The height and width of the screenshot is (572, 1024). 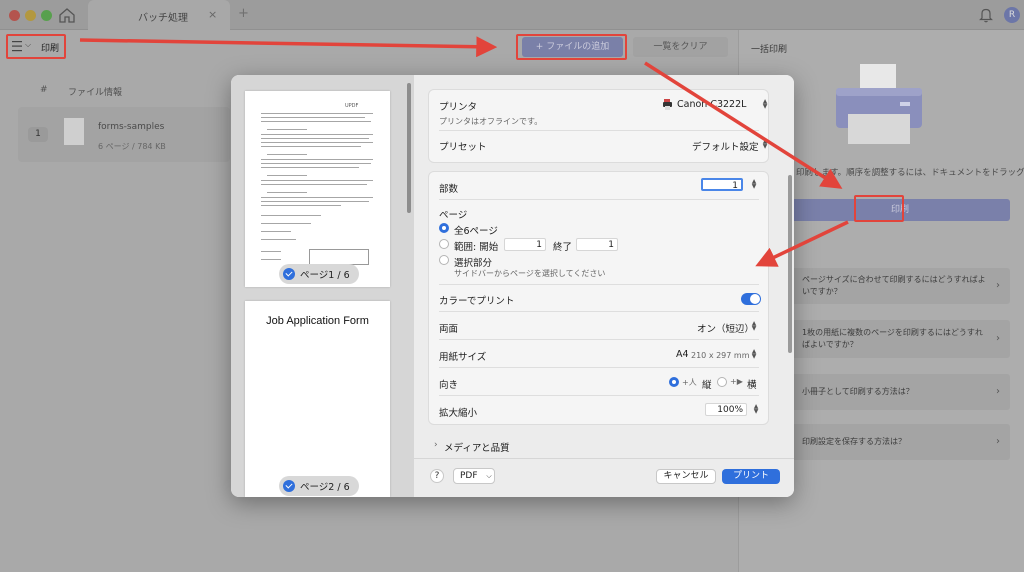 What do you see at coordinates (476, 247) in the screenshot?
I see `pages-range-label: 範囲: 開始` at bounding box center [476, 247].